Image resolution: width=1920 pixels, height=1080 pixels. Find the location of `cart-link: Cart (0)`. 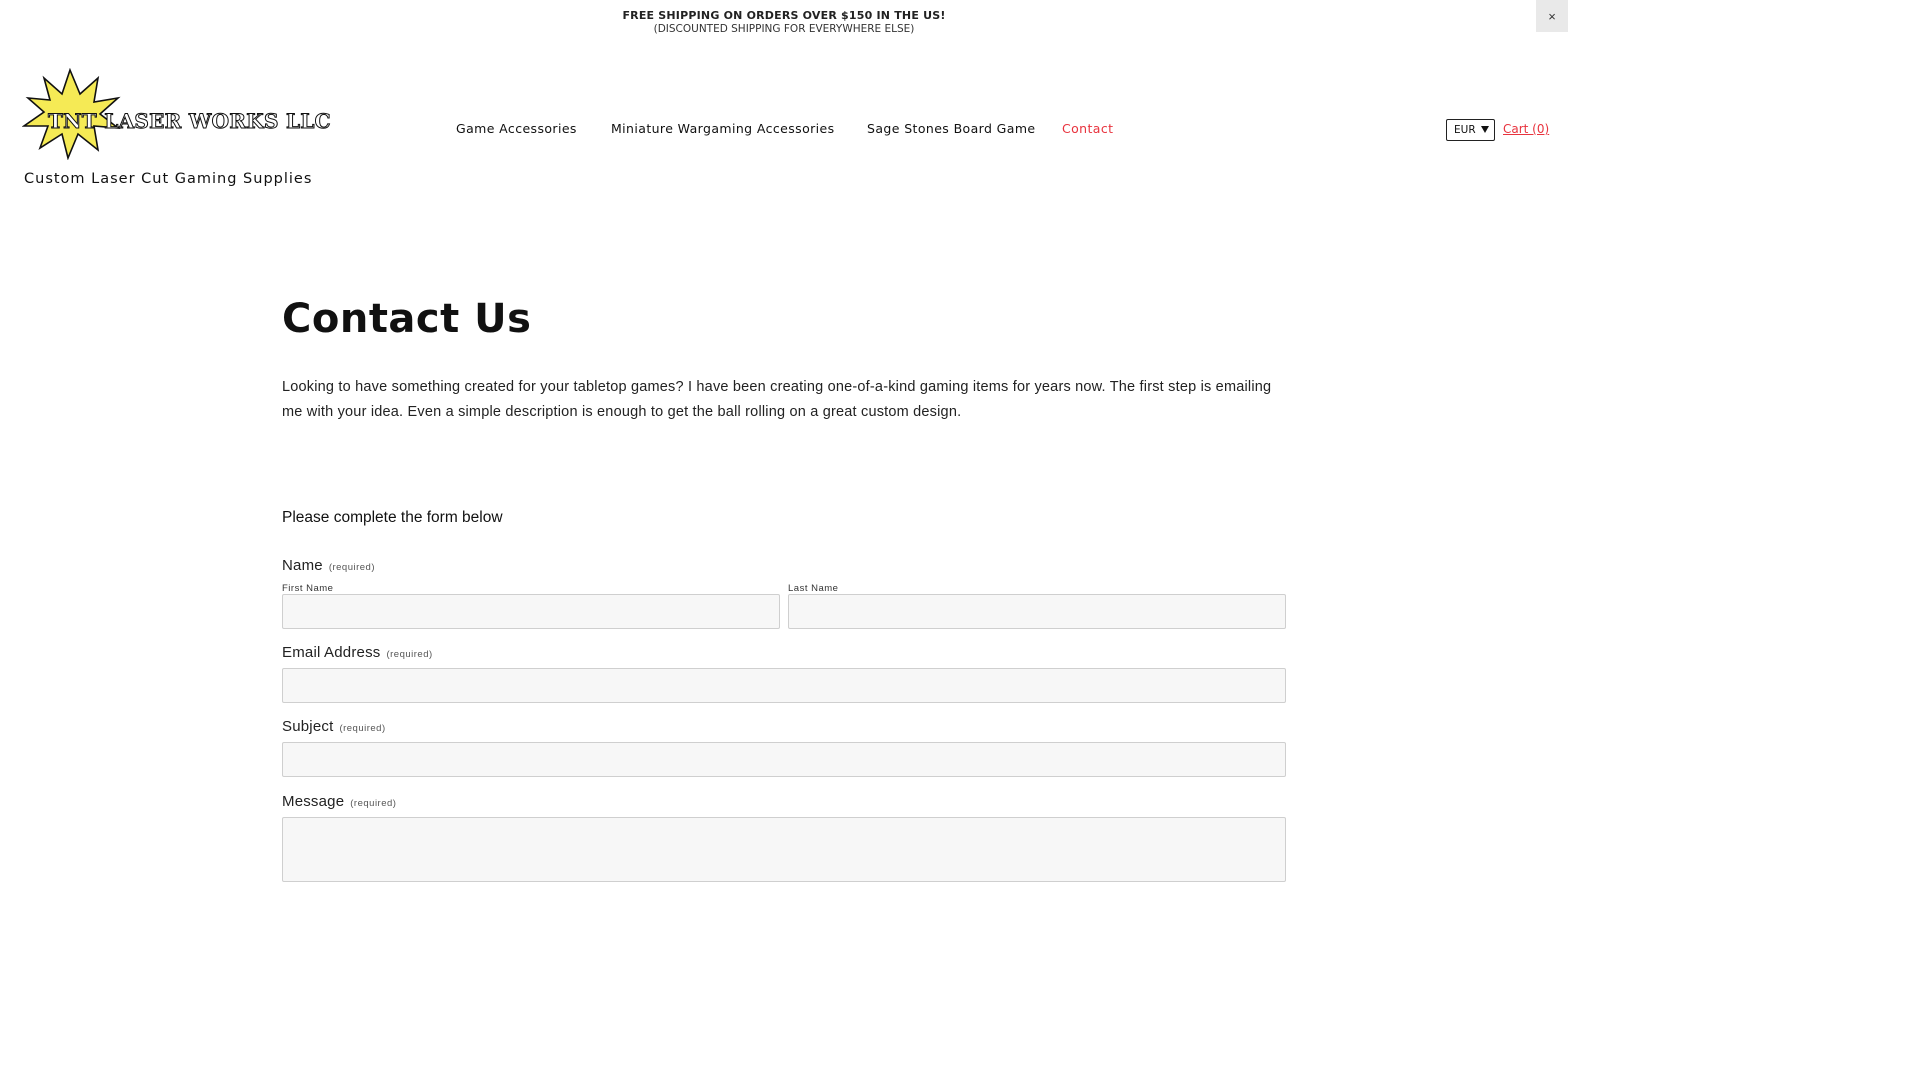

cart-link: Cart (0) is located at coordinates (1526, 129).